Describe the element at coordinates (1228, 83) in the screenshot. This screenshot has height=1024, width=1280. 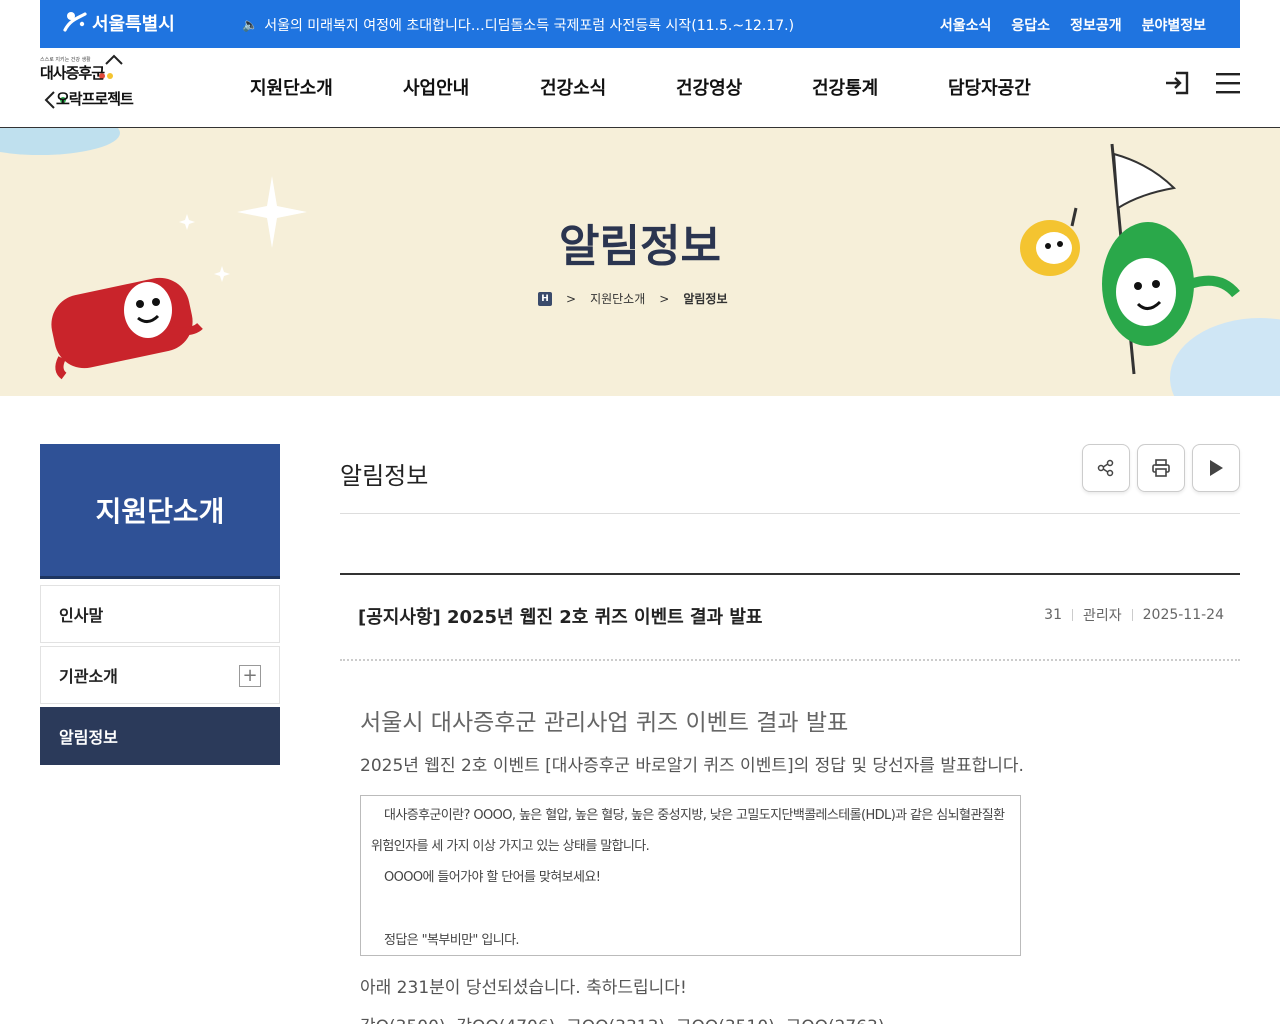
I see `menu-icon` at that location.